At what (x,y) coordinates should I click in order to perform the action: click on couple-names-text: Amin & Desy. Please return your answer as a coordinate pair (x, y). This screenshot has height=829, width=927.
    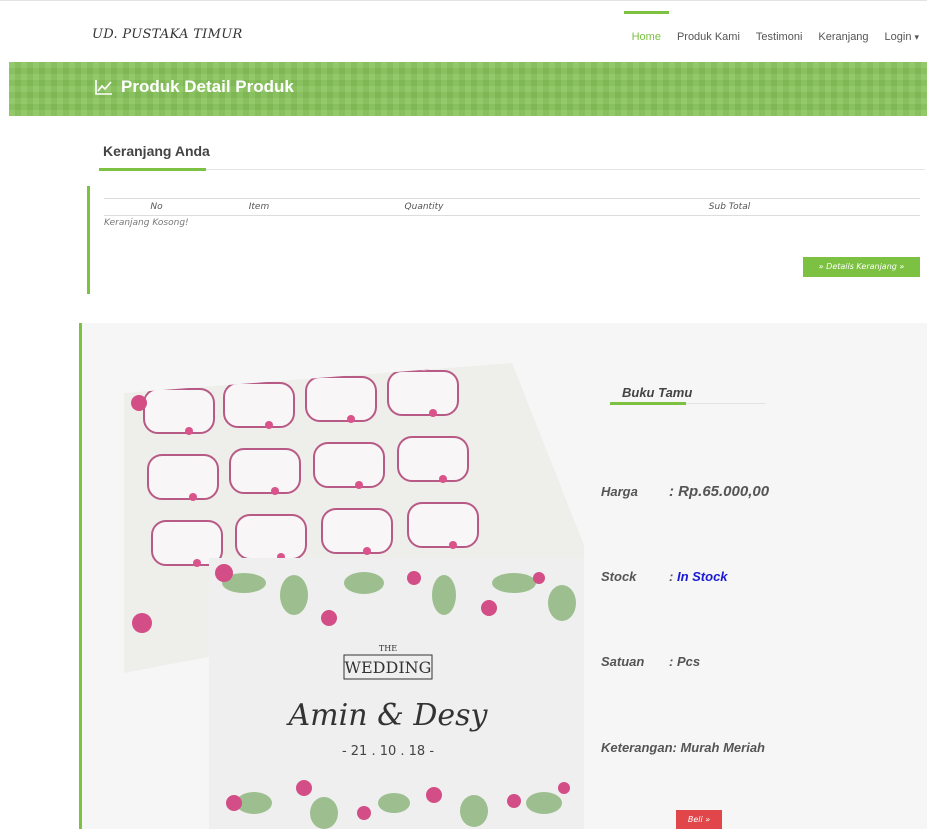
    Looking at the image, I should click on (387, 715).